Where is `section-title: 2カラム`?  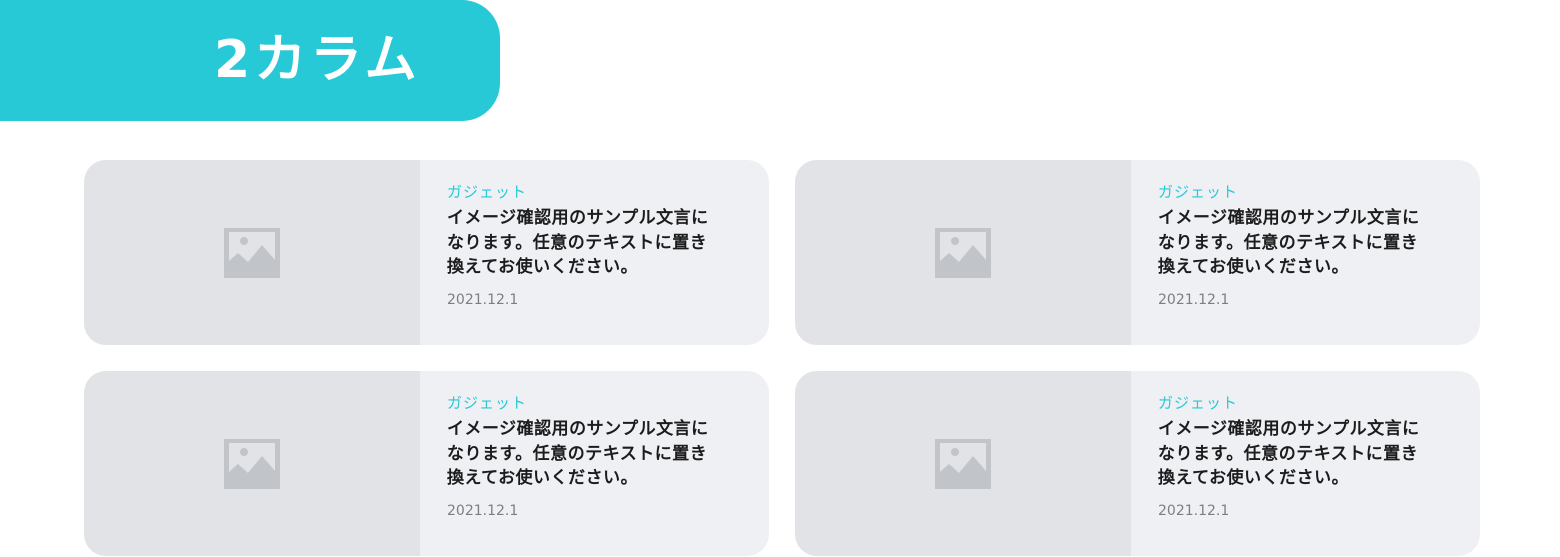 section-title: 2カラム is located at coordinates (317, 60).